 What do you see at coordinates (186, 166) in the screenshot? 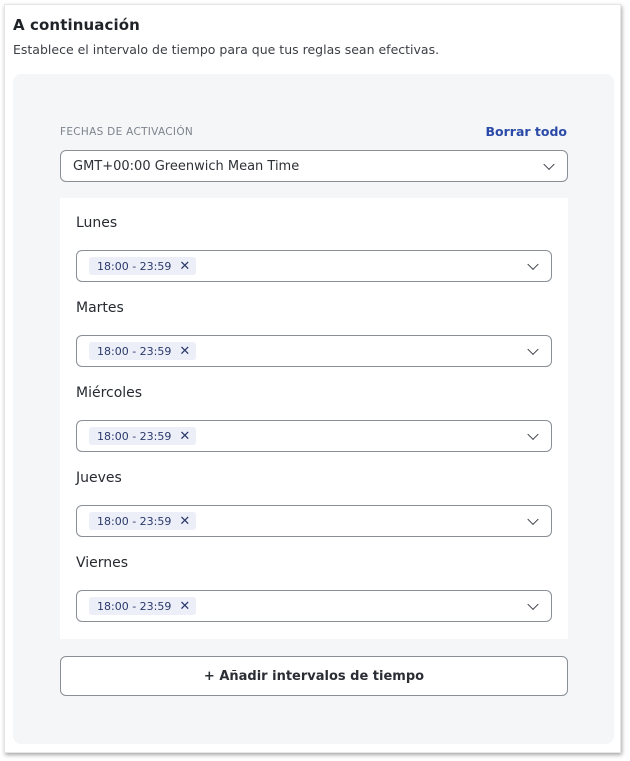
I see `timezone-value: GMT+00:00 Greenwich Mean Time` at bounding box center [186, 166].